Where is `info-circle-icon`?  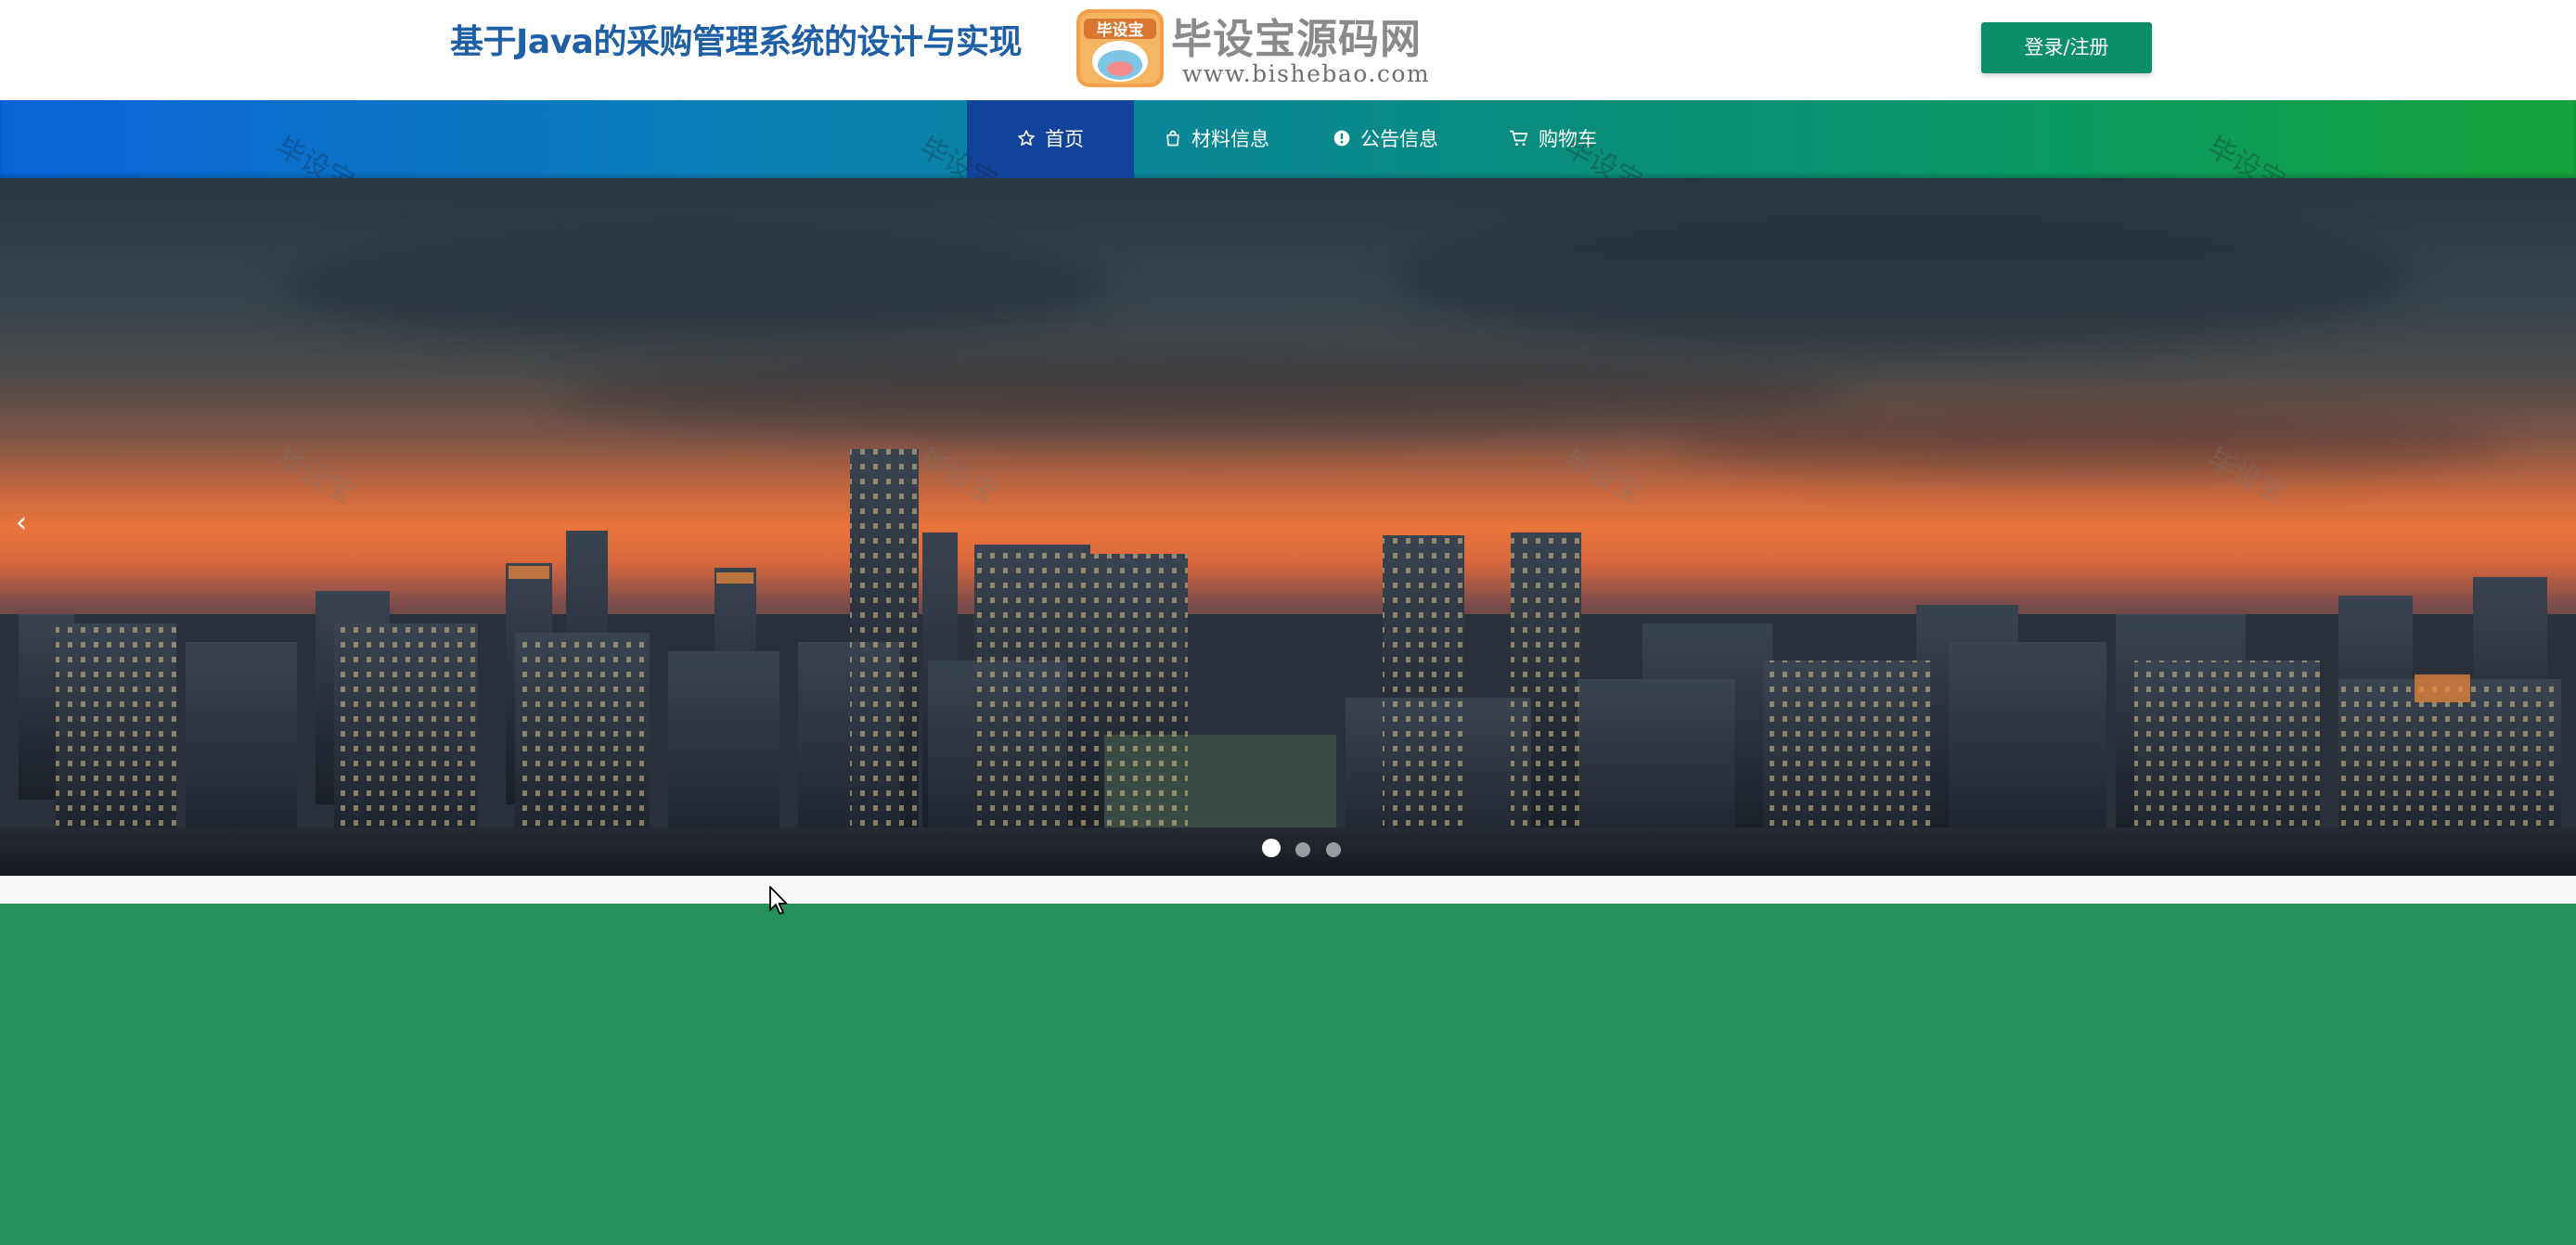
info-circle-icon is located at coordinates (1341, 138).